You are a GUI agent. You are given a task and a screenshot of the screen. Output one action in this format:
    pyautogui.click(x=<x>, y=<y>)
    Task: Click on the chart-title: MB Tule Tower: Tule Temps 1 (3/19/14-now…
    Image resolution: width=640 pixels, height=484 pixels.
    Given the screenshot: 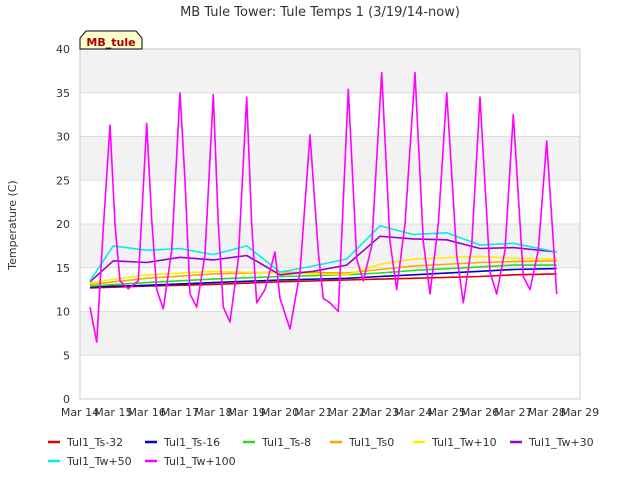 What is the action you would take?
    pyautogui.click(x=320, y=12)
    